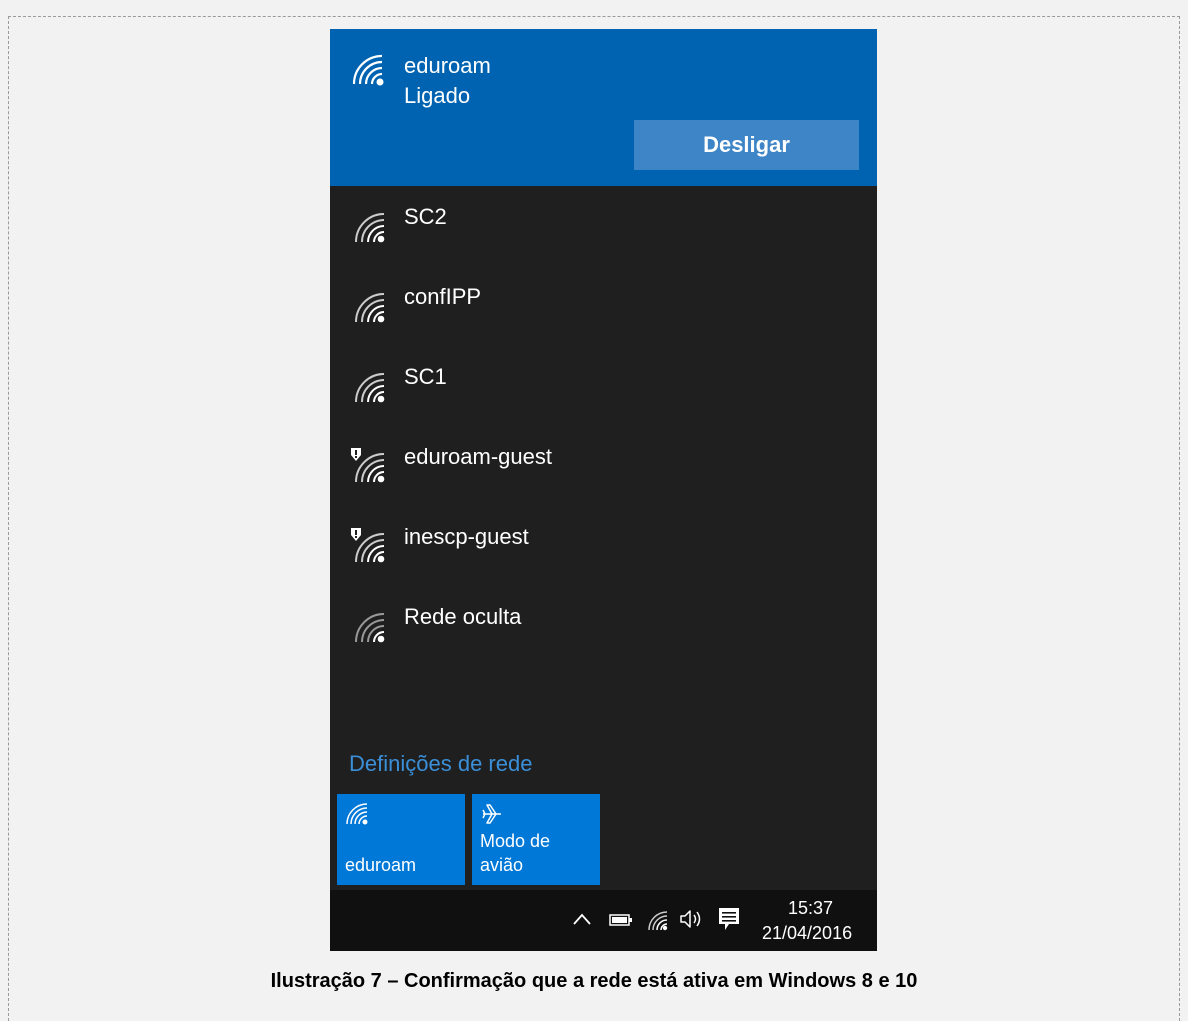  I want to click on clock-time: 15:37, so click(810, 908).